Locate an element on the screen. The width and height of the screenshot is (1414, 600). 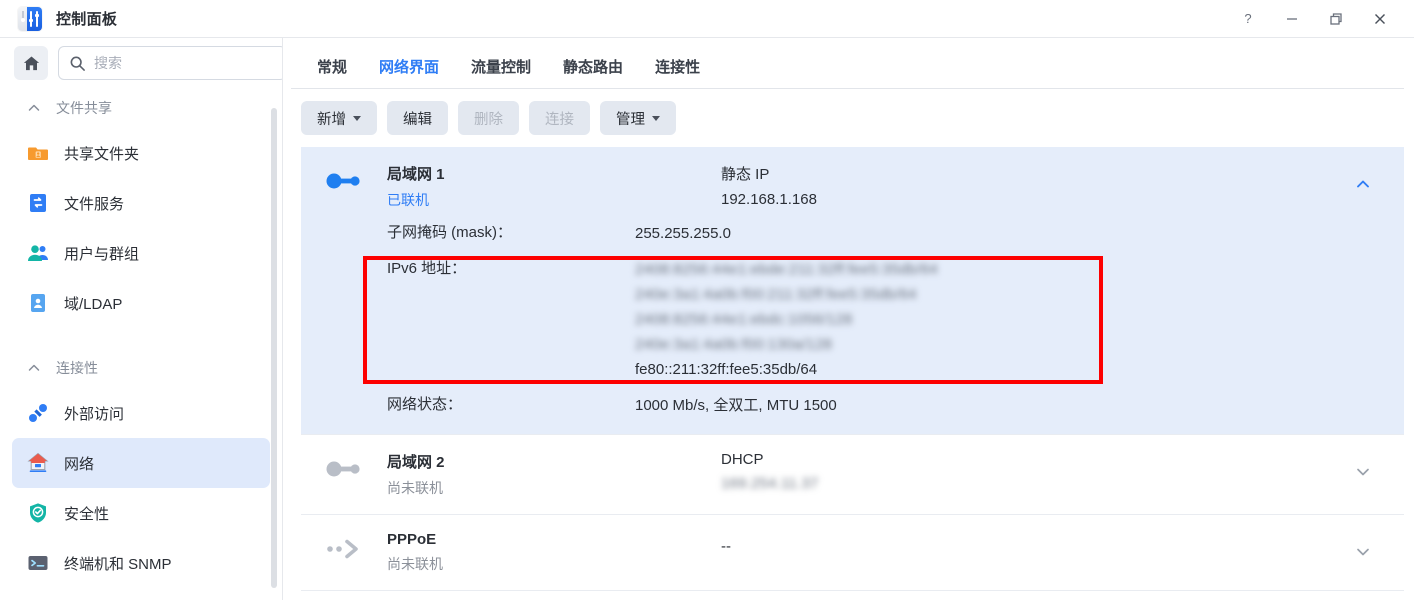
detail-label: 网络状态： is located at coordinates (425, 404).